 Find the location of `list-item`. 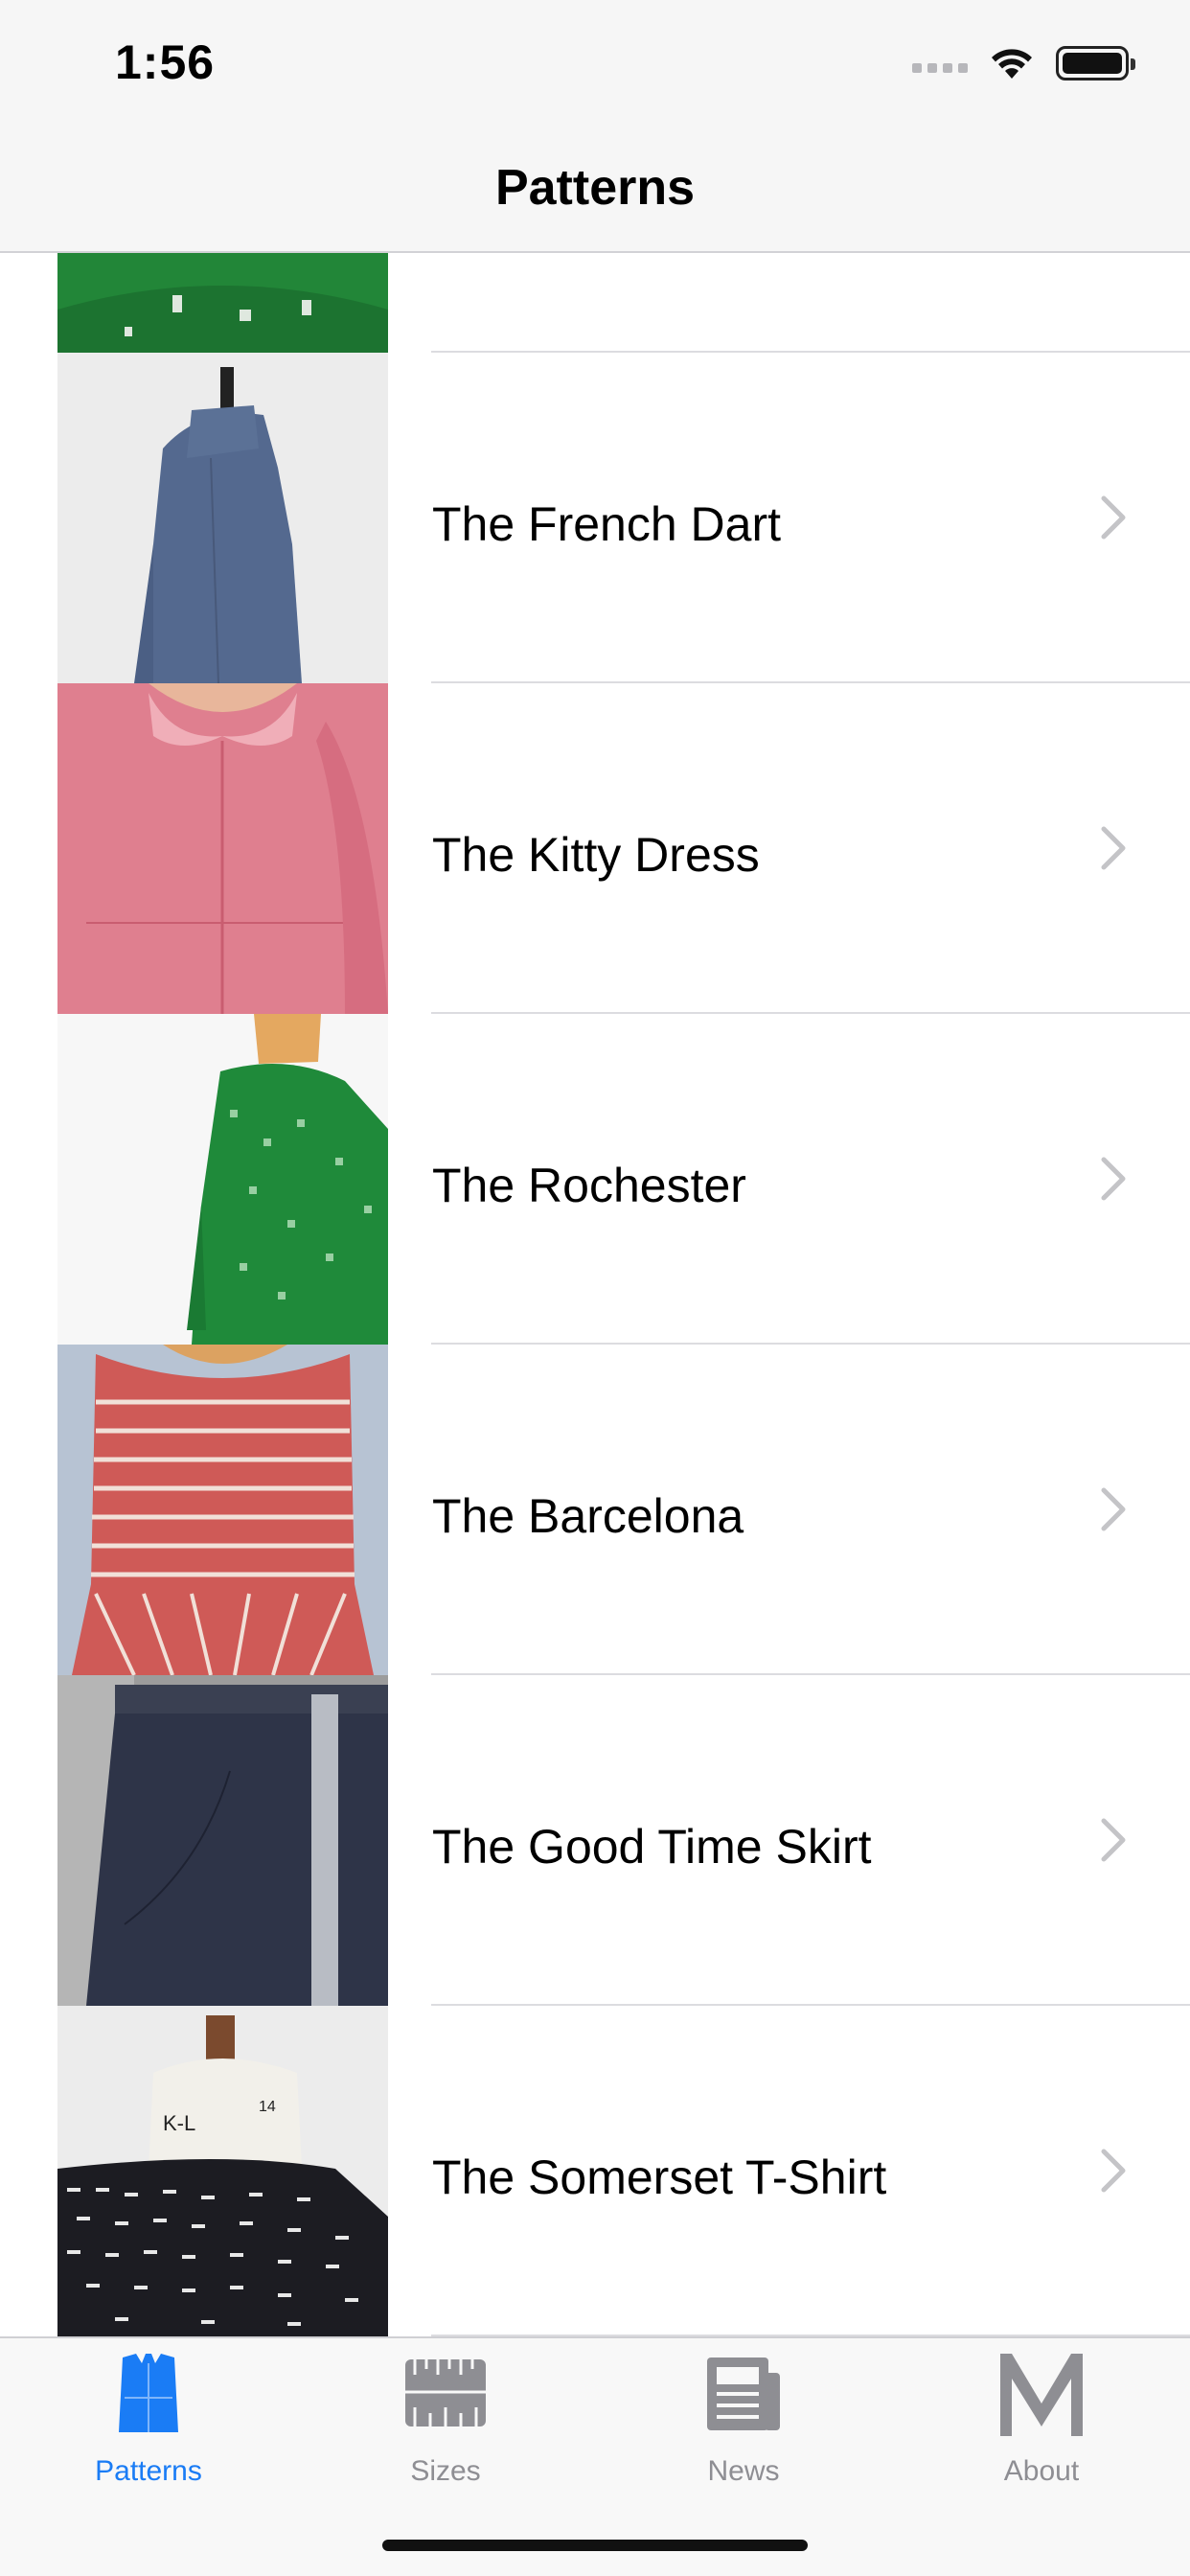

list-item is located at coordinates (595, 303).